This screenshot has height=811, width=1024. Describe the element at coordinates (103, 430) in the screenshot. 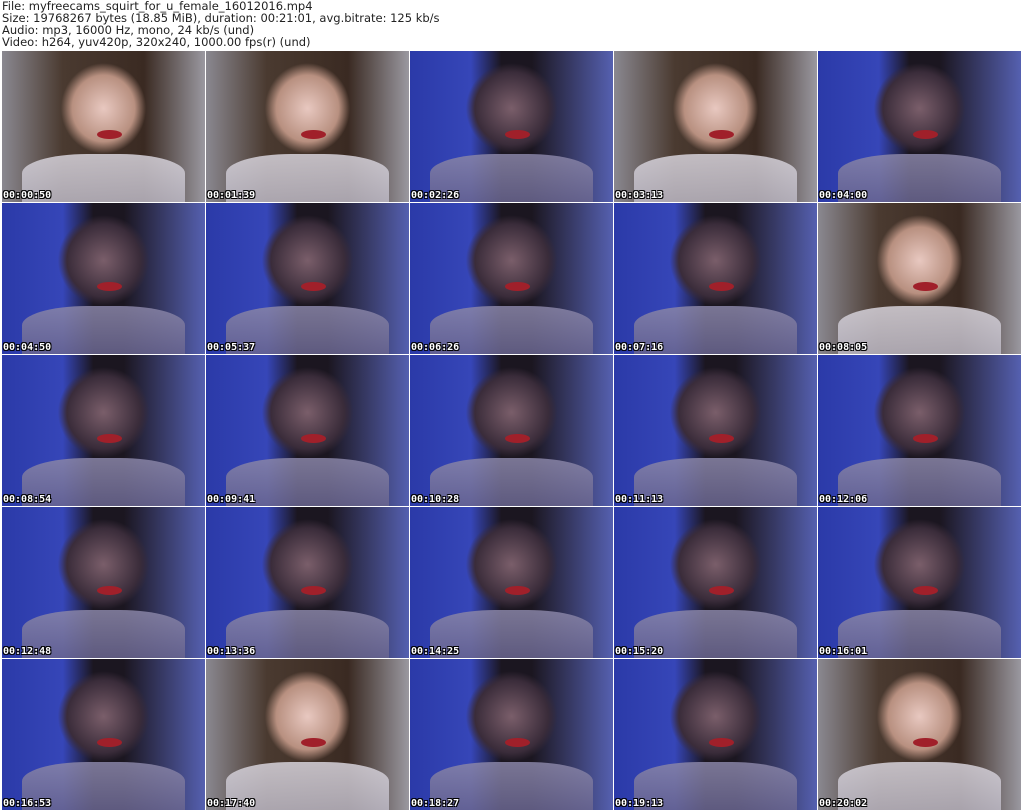

I see `video-thumbnail: 00:08:54` at that location.